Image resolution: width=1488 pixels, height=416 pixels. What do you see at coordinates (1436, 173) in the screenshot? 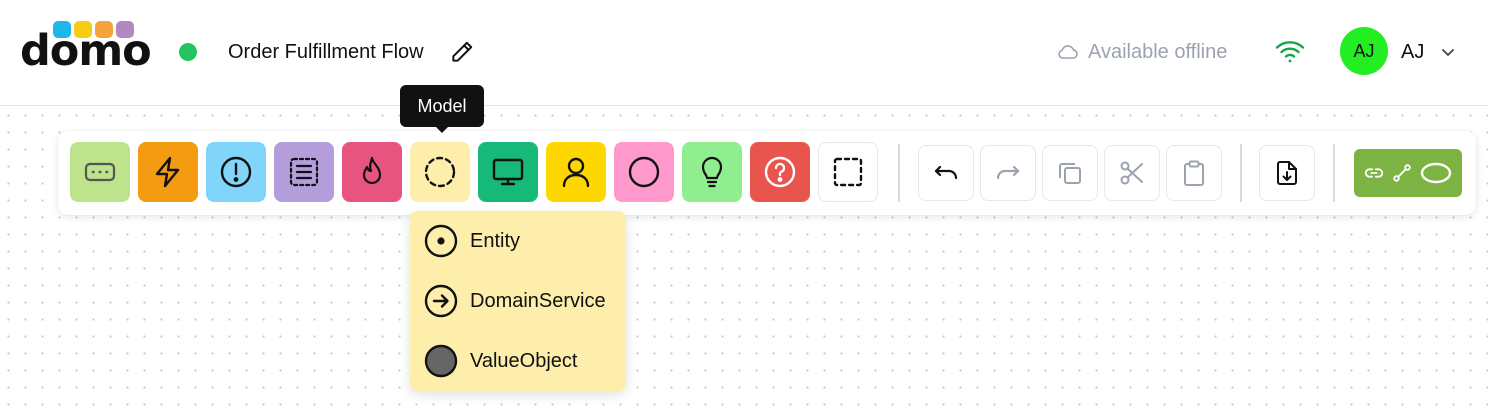
I see `ellipse-icon` at bounding box center [1436, 173].